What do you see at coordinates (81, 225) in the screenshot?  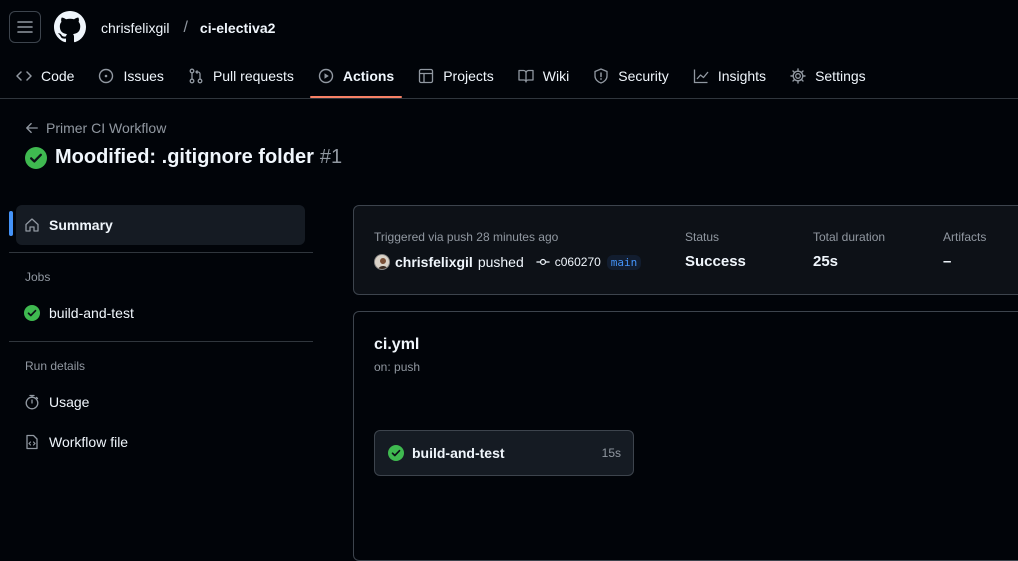 I see `sidebar-item-summary-label: Summary` at bounding box center [81, 225].